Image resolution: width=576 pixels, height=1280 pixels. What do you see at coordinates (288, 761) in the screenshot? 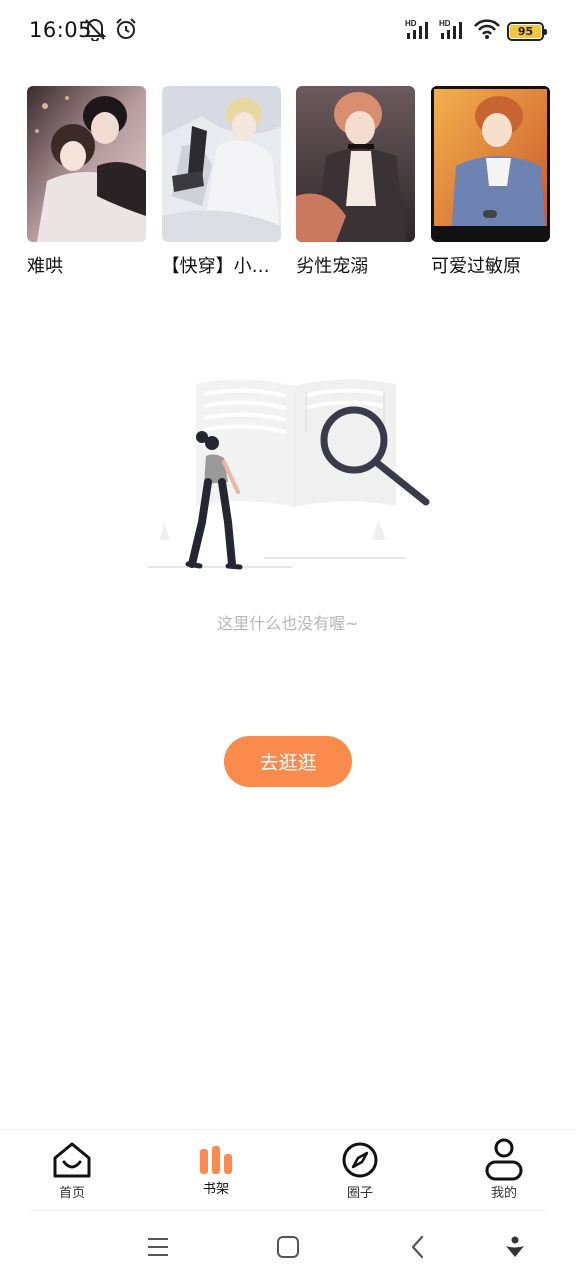
I see `browse-button: 去逛逛` at bounding box center [288, 761].